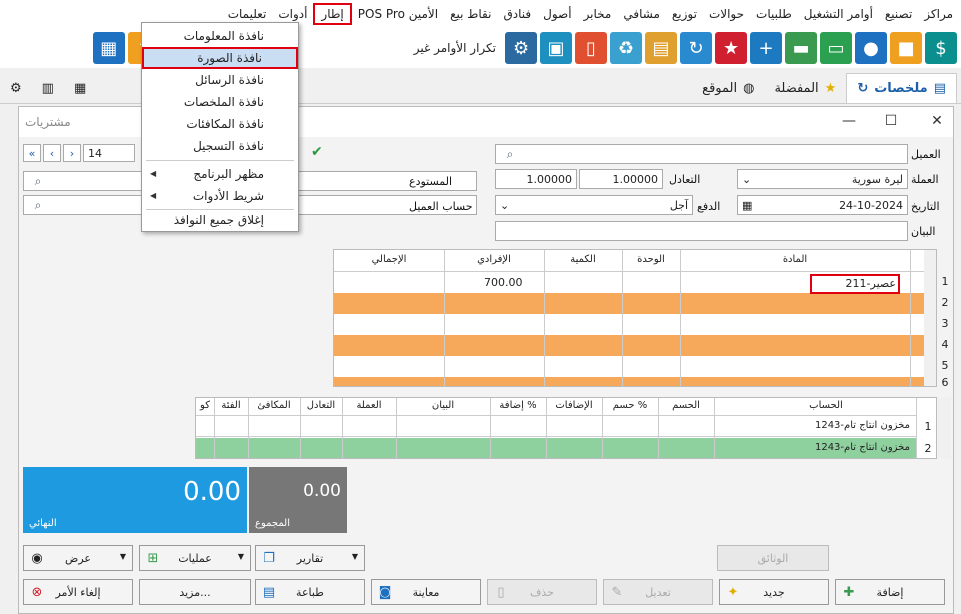 The image size is (961, 614). What do you see at coordinates (556, 48) in the screenshot?
I see `monitor-icon: ▣` at bounding box center [556, 48].